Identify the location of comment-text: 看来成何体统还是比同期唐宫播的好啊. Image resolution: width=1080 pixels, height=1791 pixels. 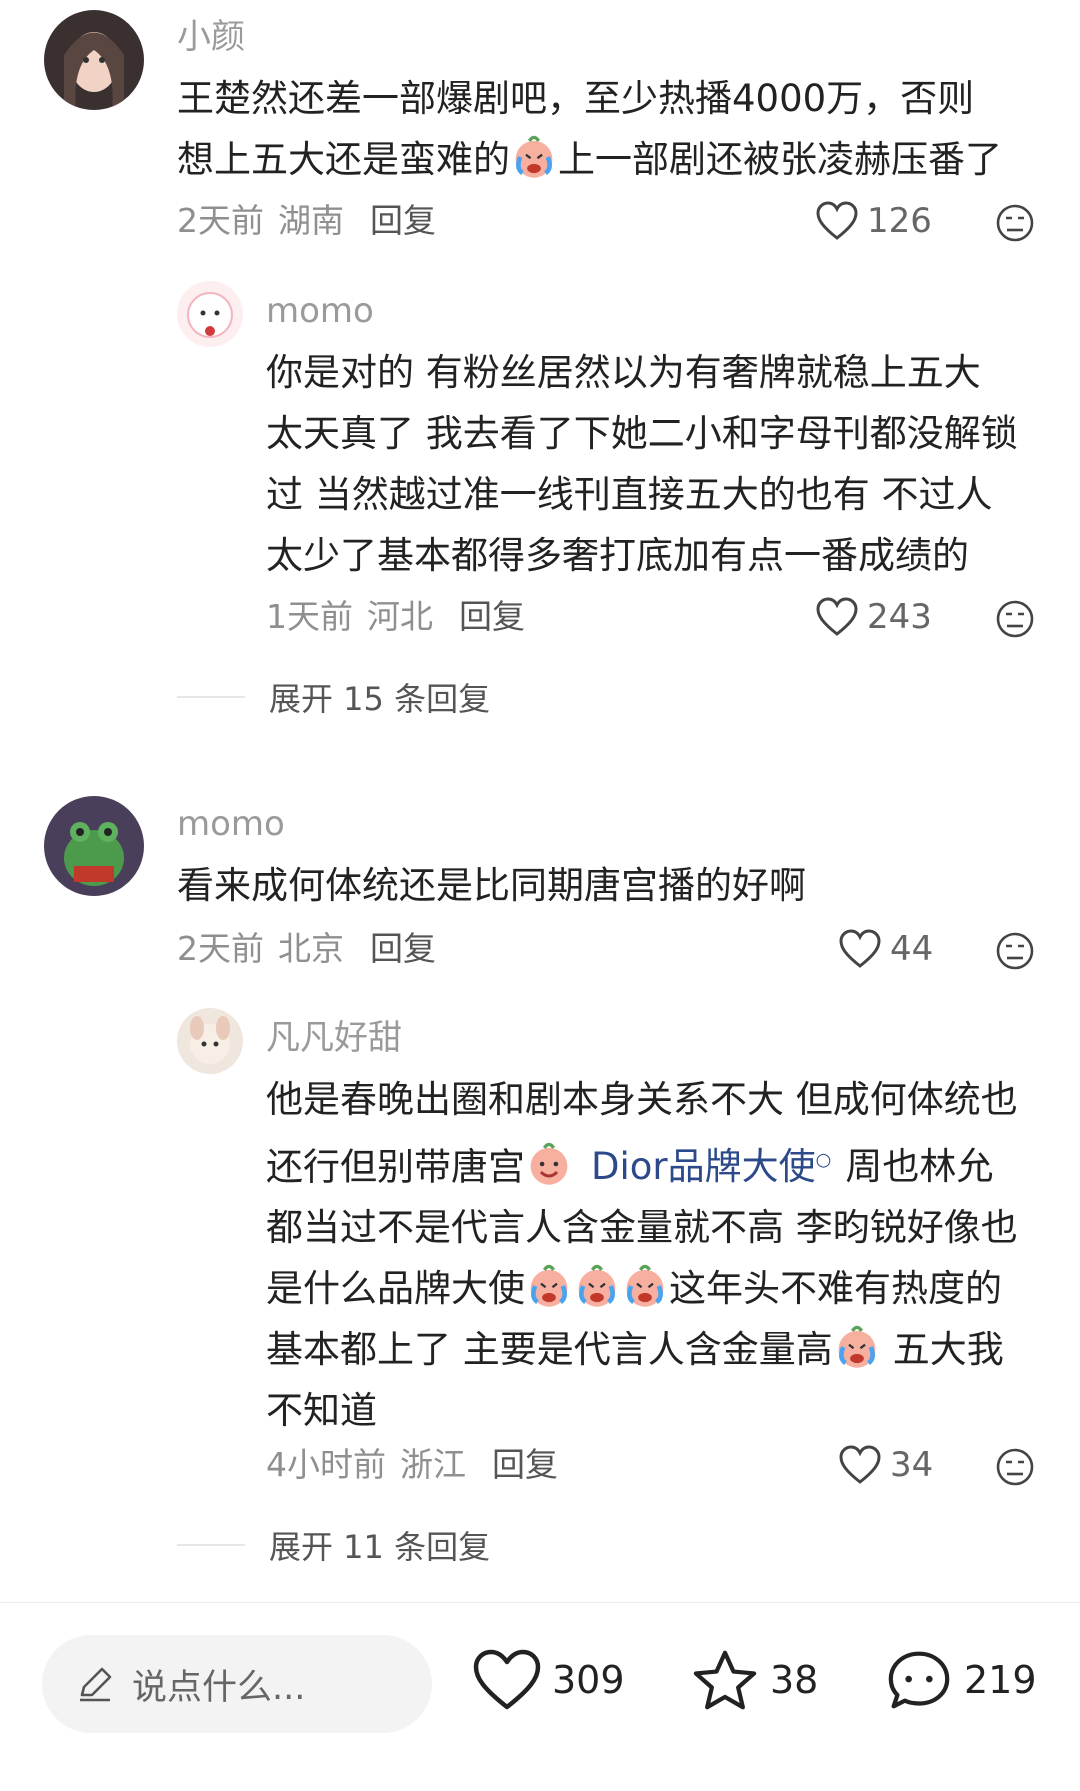
(491, 885).